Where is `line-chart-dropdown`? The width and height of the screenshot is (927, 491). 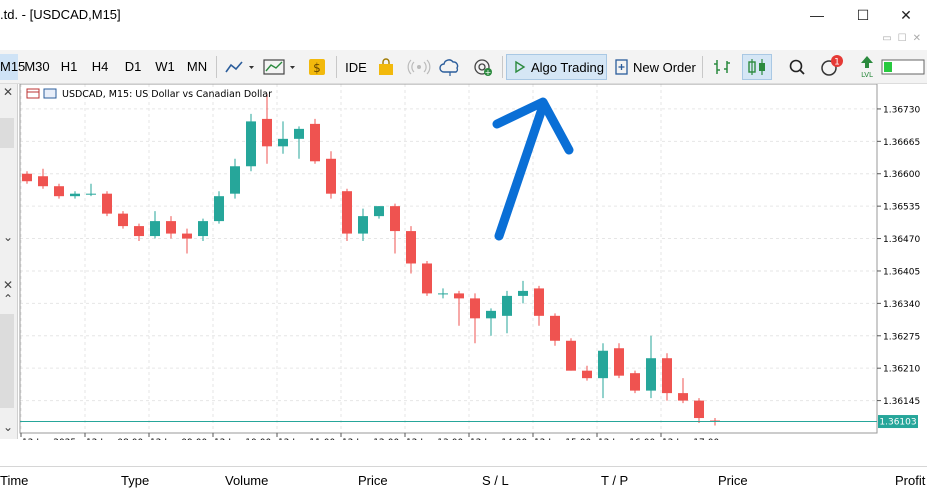
line-chart-dropdown is located at coordinates (241, 67).